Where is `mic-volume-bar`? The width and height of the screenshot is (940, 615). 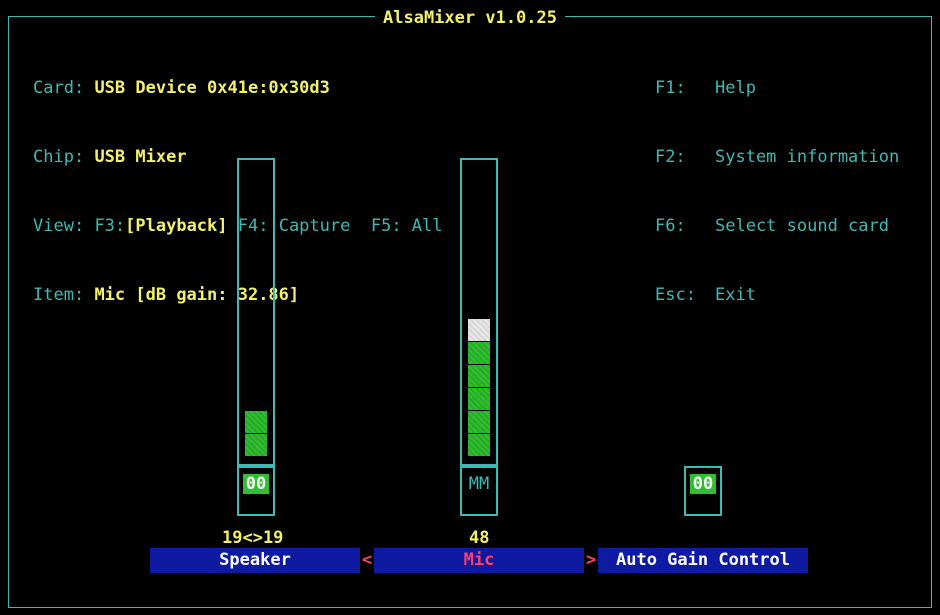
mic-volume-bar is located at coordinates (479, 312).